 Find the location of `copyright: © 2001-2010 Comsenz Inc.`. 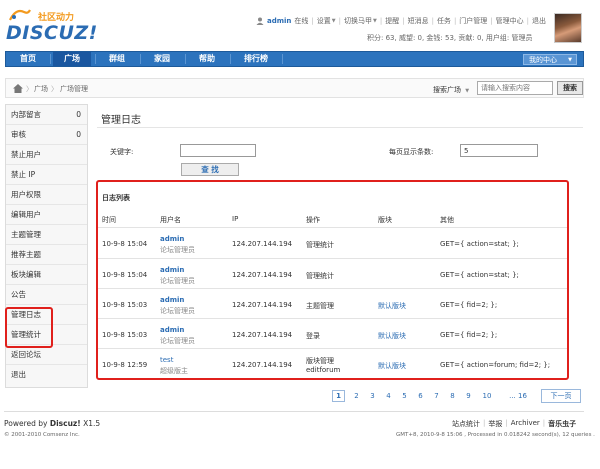

copyright: © 2001-2010 Comsenz Inc. is located at coordinates (42, 435).